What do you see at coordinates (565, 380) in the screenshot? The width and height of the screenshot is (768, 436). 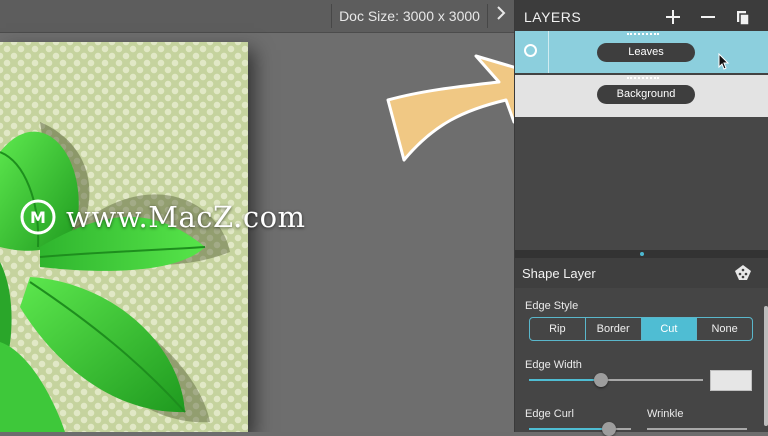 I see `edge-width-slider-fill` at bounding box center [565, 380].